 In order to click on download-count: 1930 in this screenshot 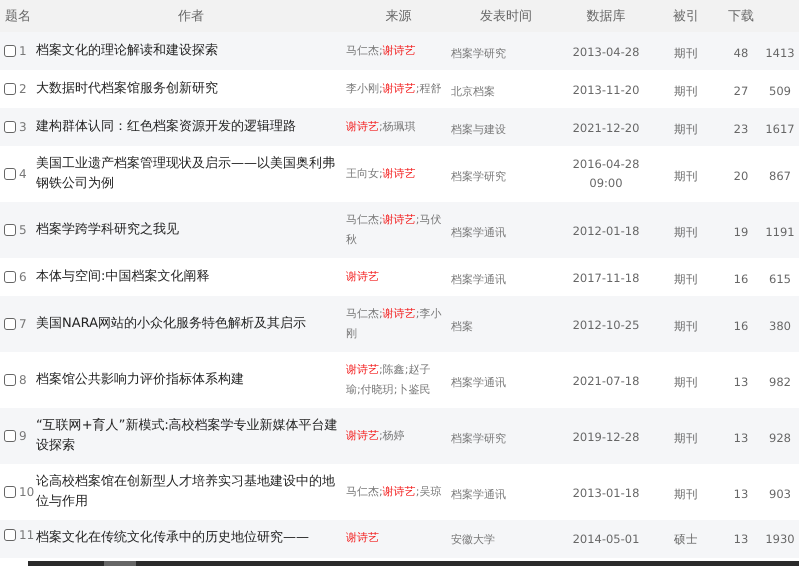, I will do `click(780, 539)`.